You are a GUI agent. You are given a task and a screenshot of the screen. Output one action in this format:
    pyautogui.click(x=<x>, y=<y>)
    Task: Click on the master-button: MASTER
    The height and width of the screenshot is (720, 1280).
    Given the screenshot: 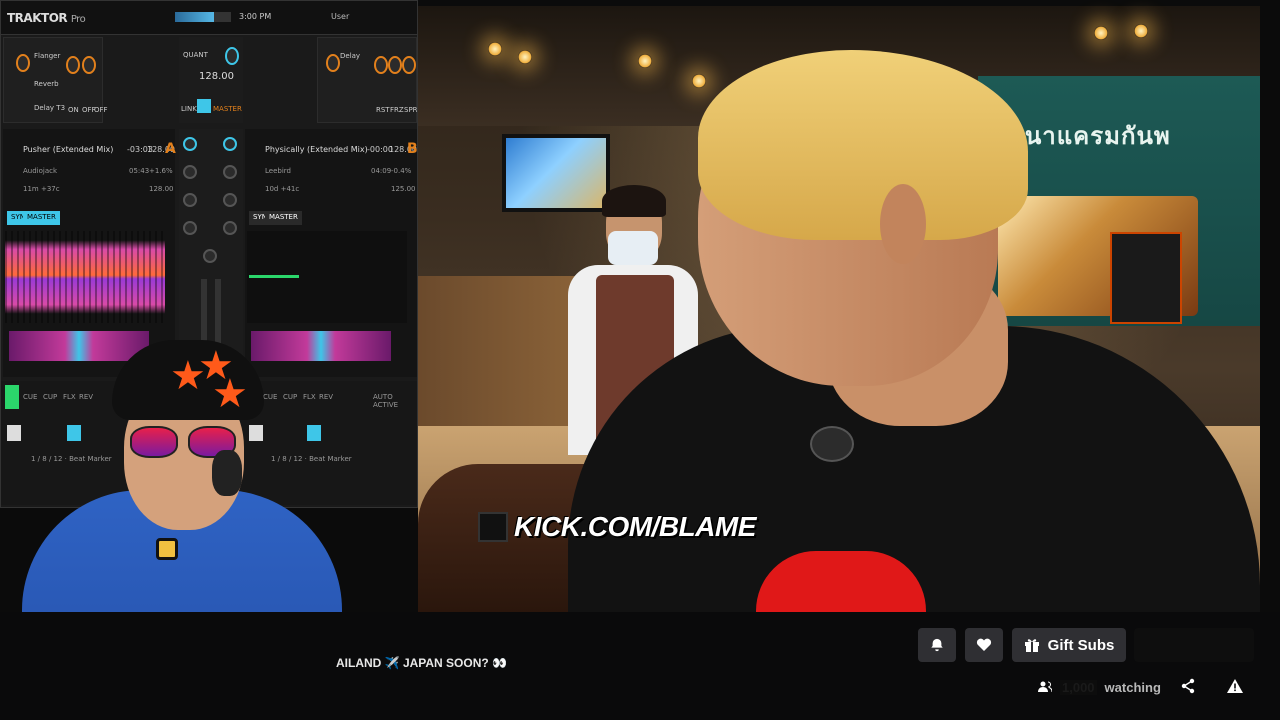 What is the action you would take?
    pyautogui.click(x=227, y=109)
    